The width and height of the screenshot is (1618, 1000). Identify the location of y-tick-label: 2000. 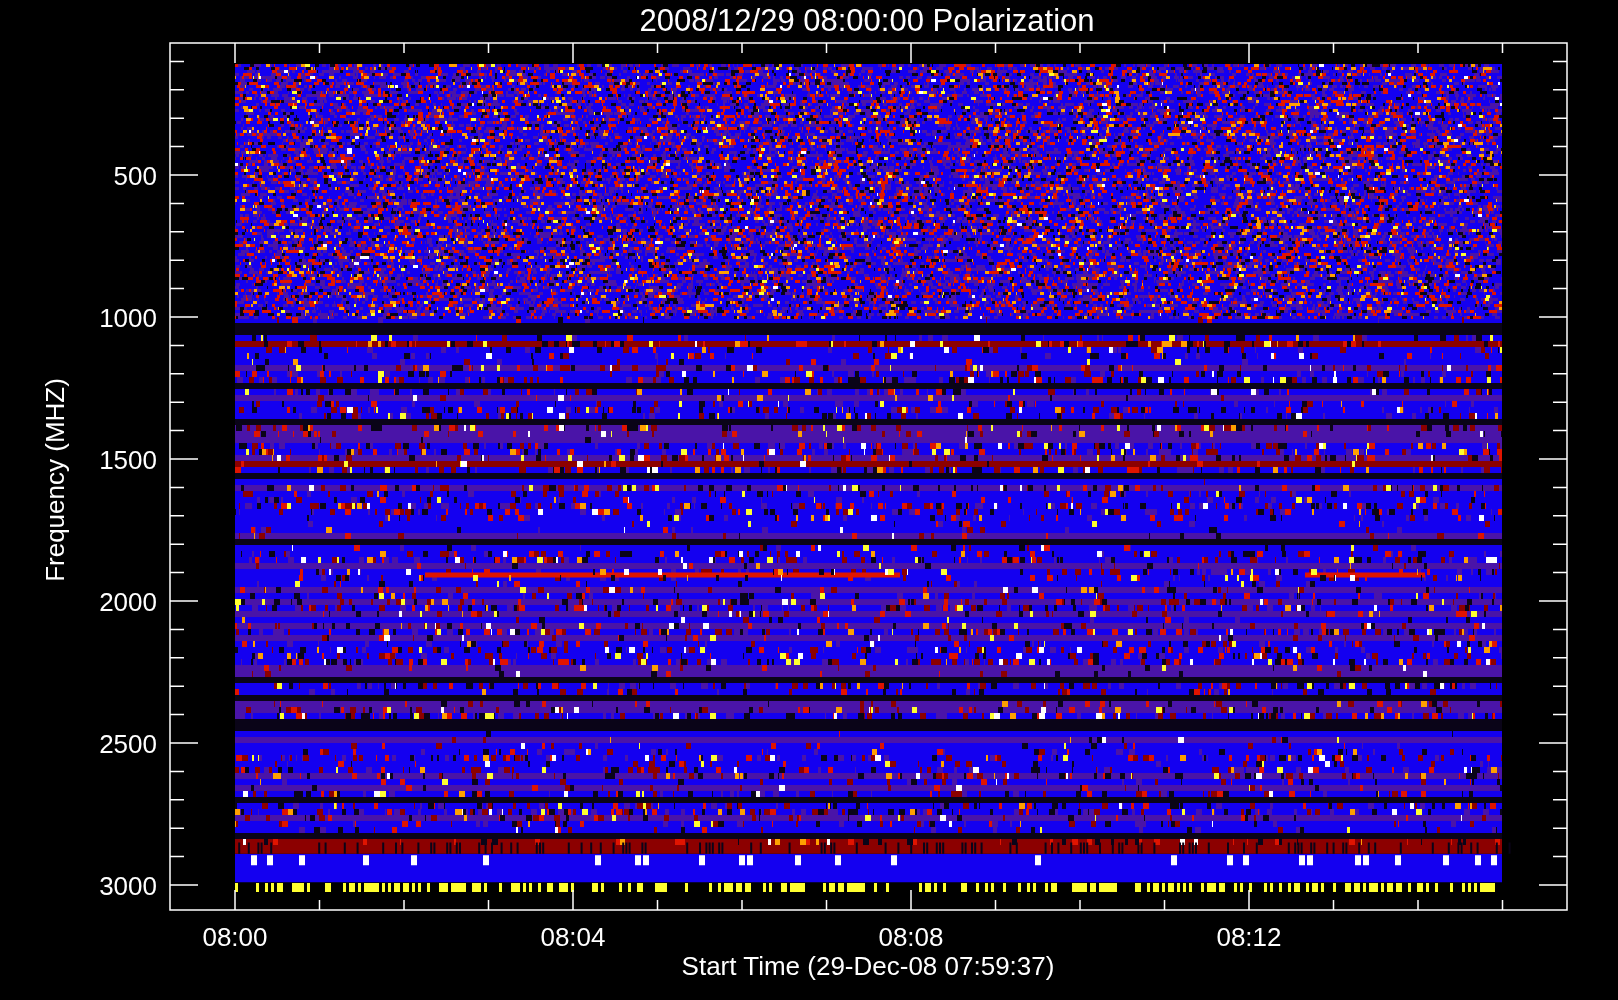
(128, 602).